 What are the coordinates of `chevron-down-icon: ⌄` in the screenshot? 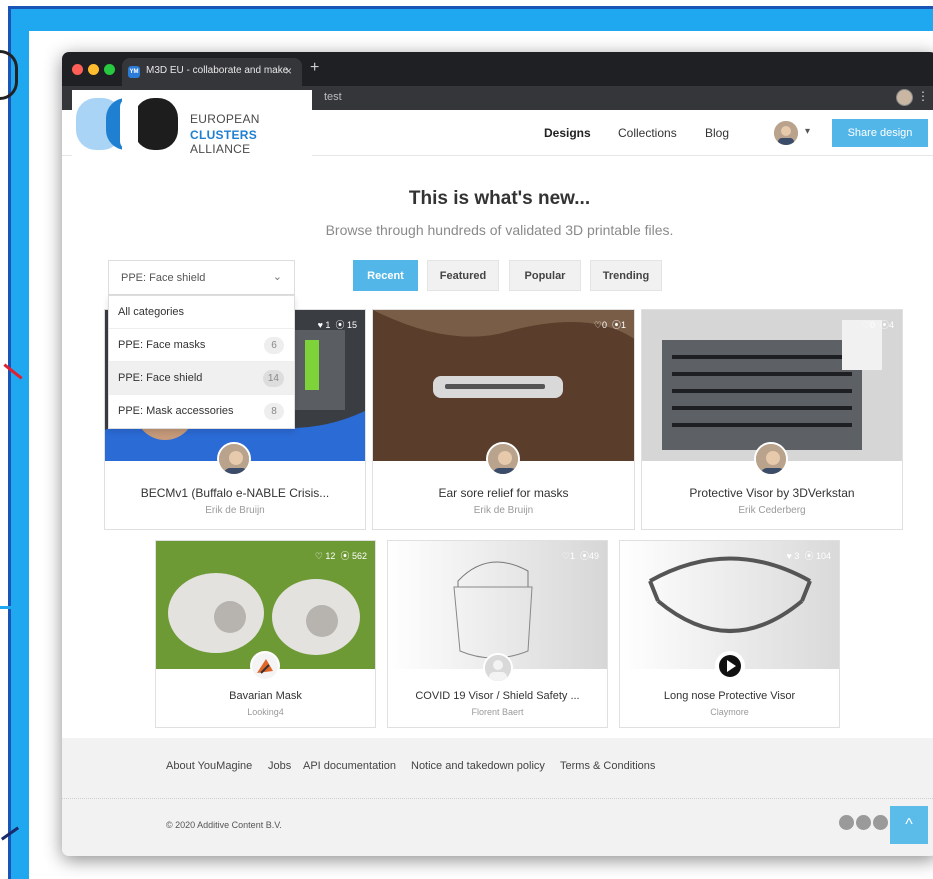 It's located at (277, 277).